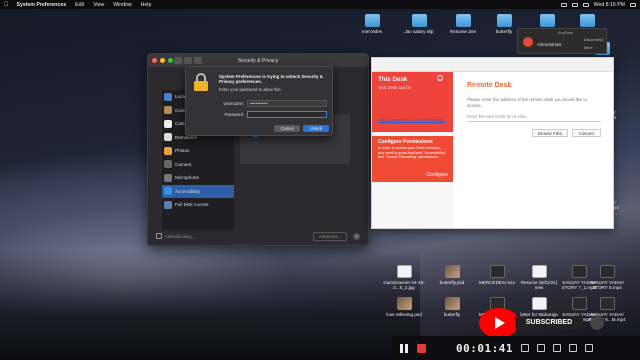  I want to click on search-icon, so click(633, 4).